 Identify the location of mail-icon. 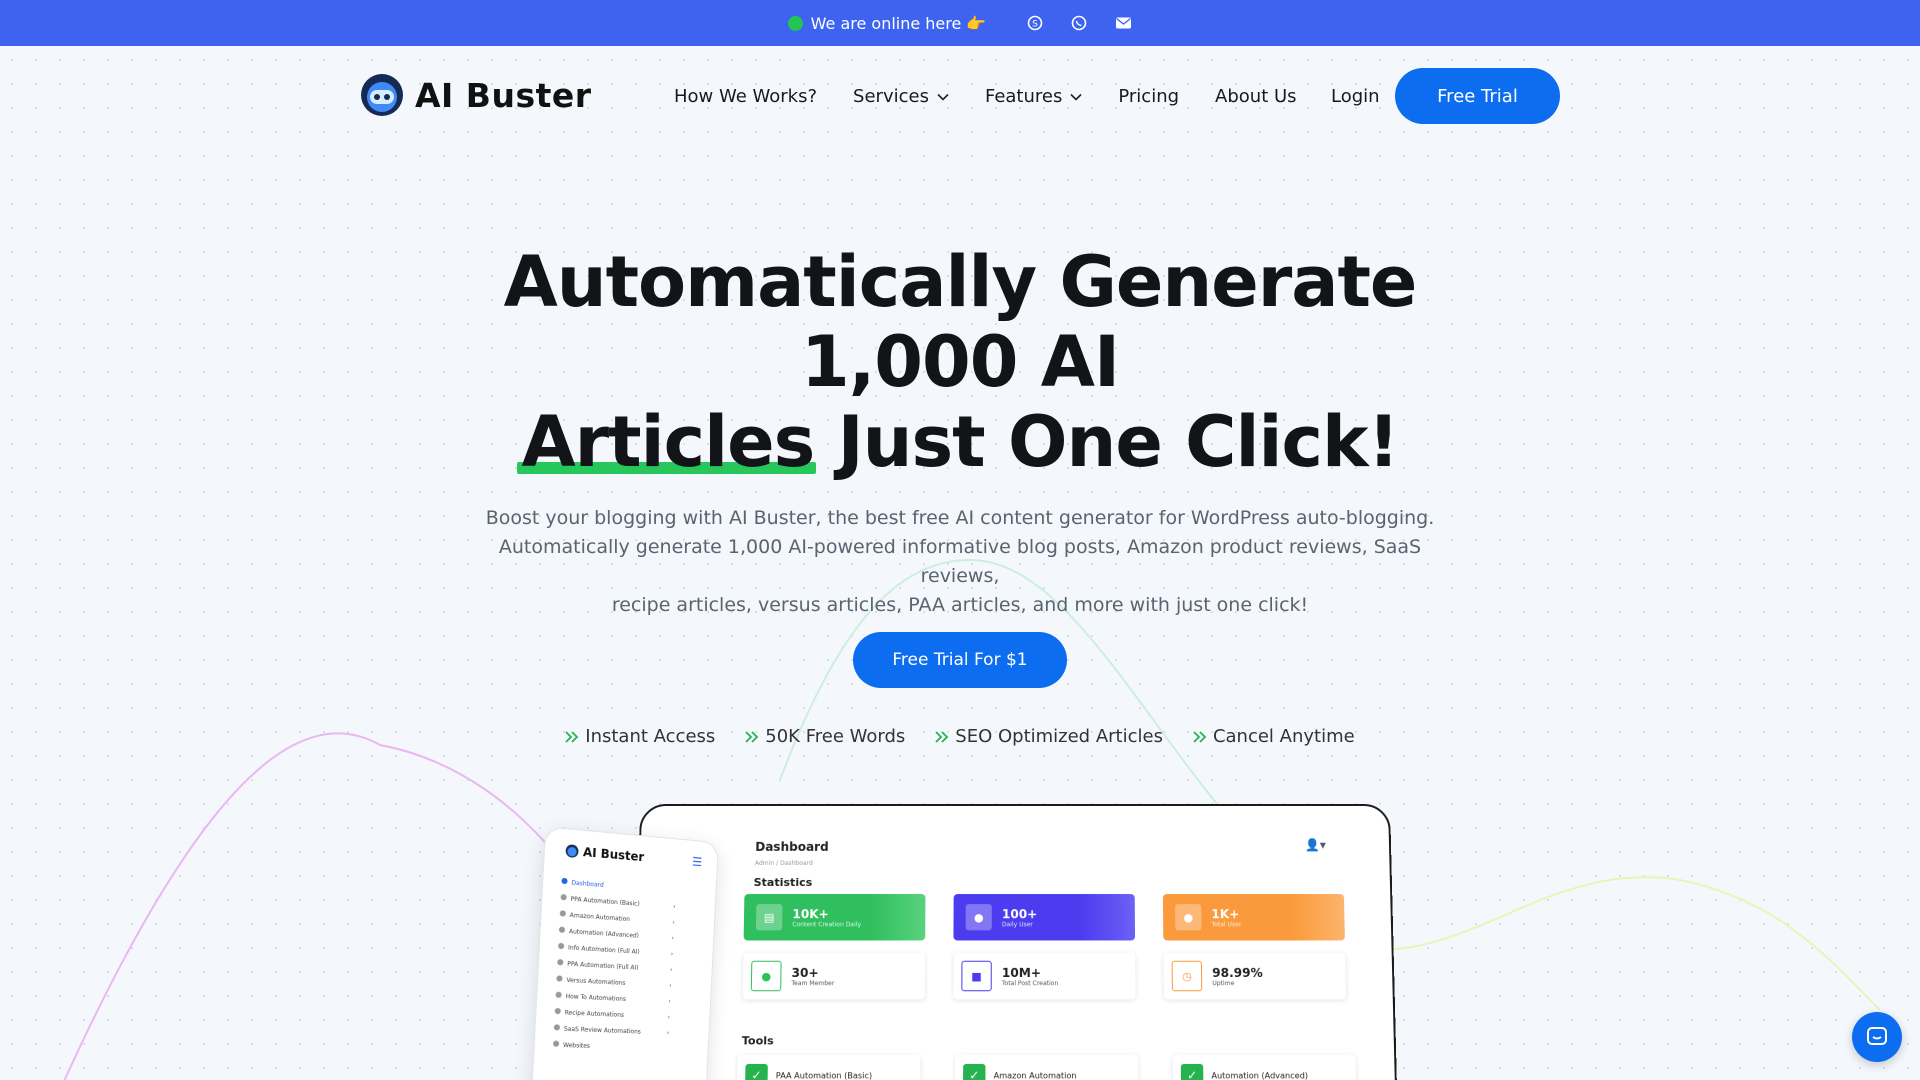
(1123, 23).